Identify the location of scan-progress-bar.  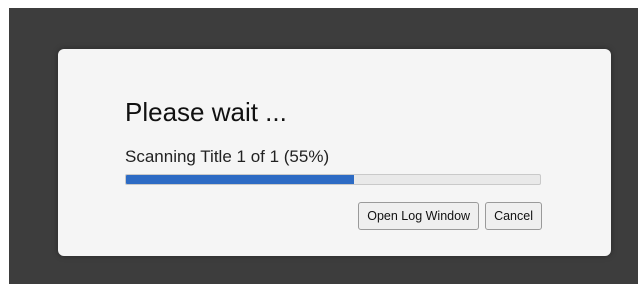
(333, 179).